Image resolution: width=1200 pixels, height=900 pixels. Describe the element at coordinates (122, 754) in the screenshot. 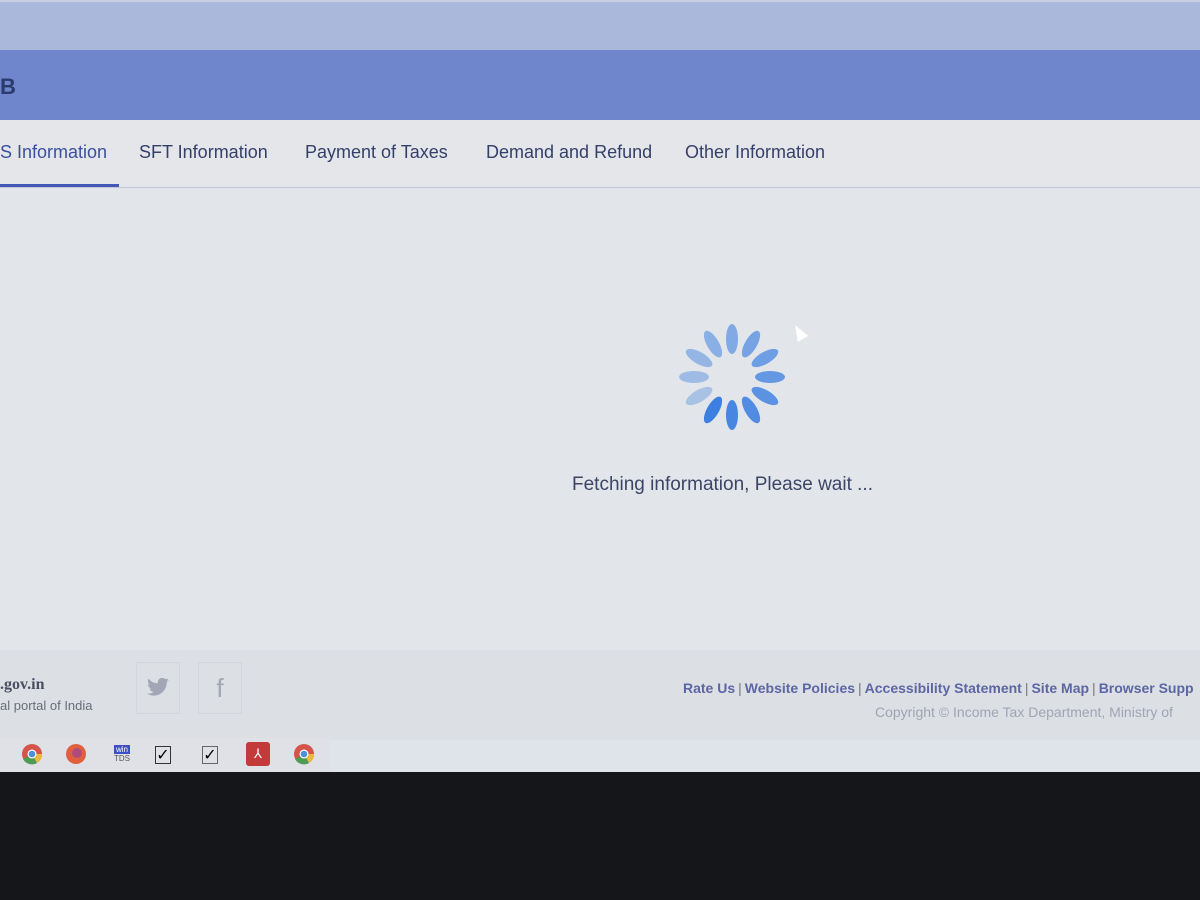

I see `wintds-icon: win TDS` at that location.